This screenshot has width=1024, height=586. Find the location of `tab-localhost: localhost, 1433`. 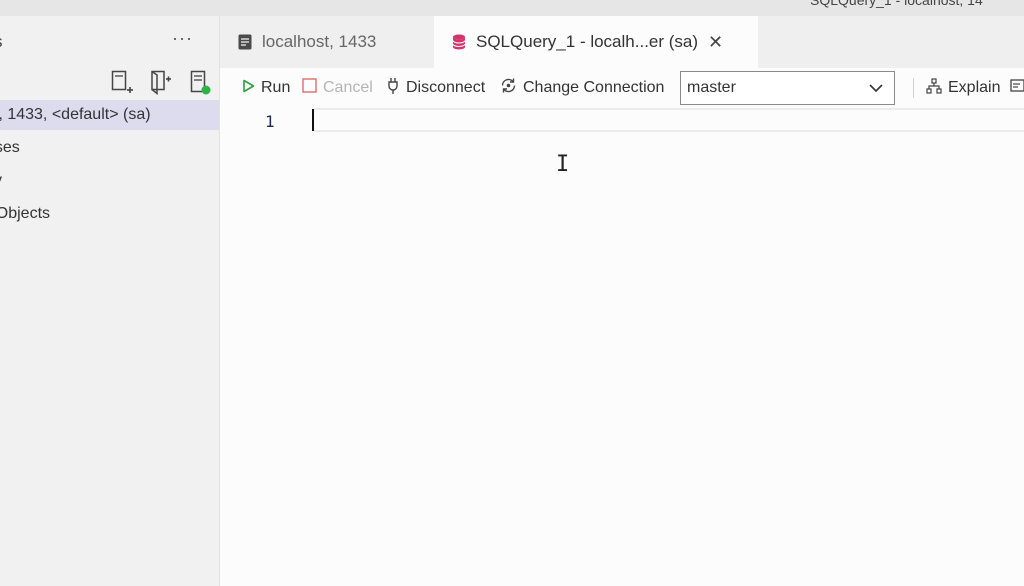

tab-localhost: localhost, 1433 is located at coordinates (327, 42).